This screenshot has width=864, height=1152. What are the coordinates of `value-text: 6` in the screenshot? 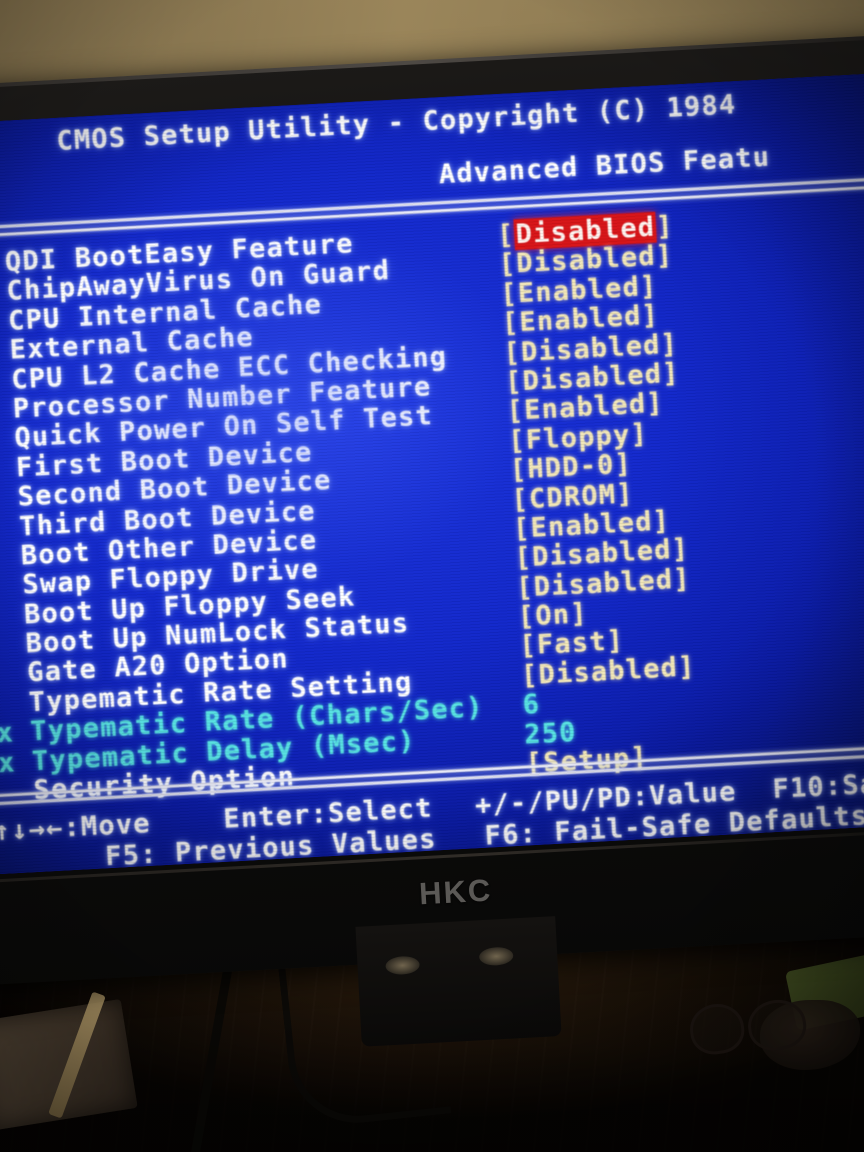 It's located at (531, 704).